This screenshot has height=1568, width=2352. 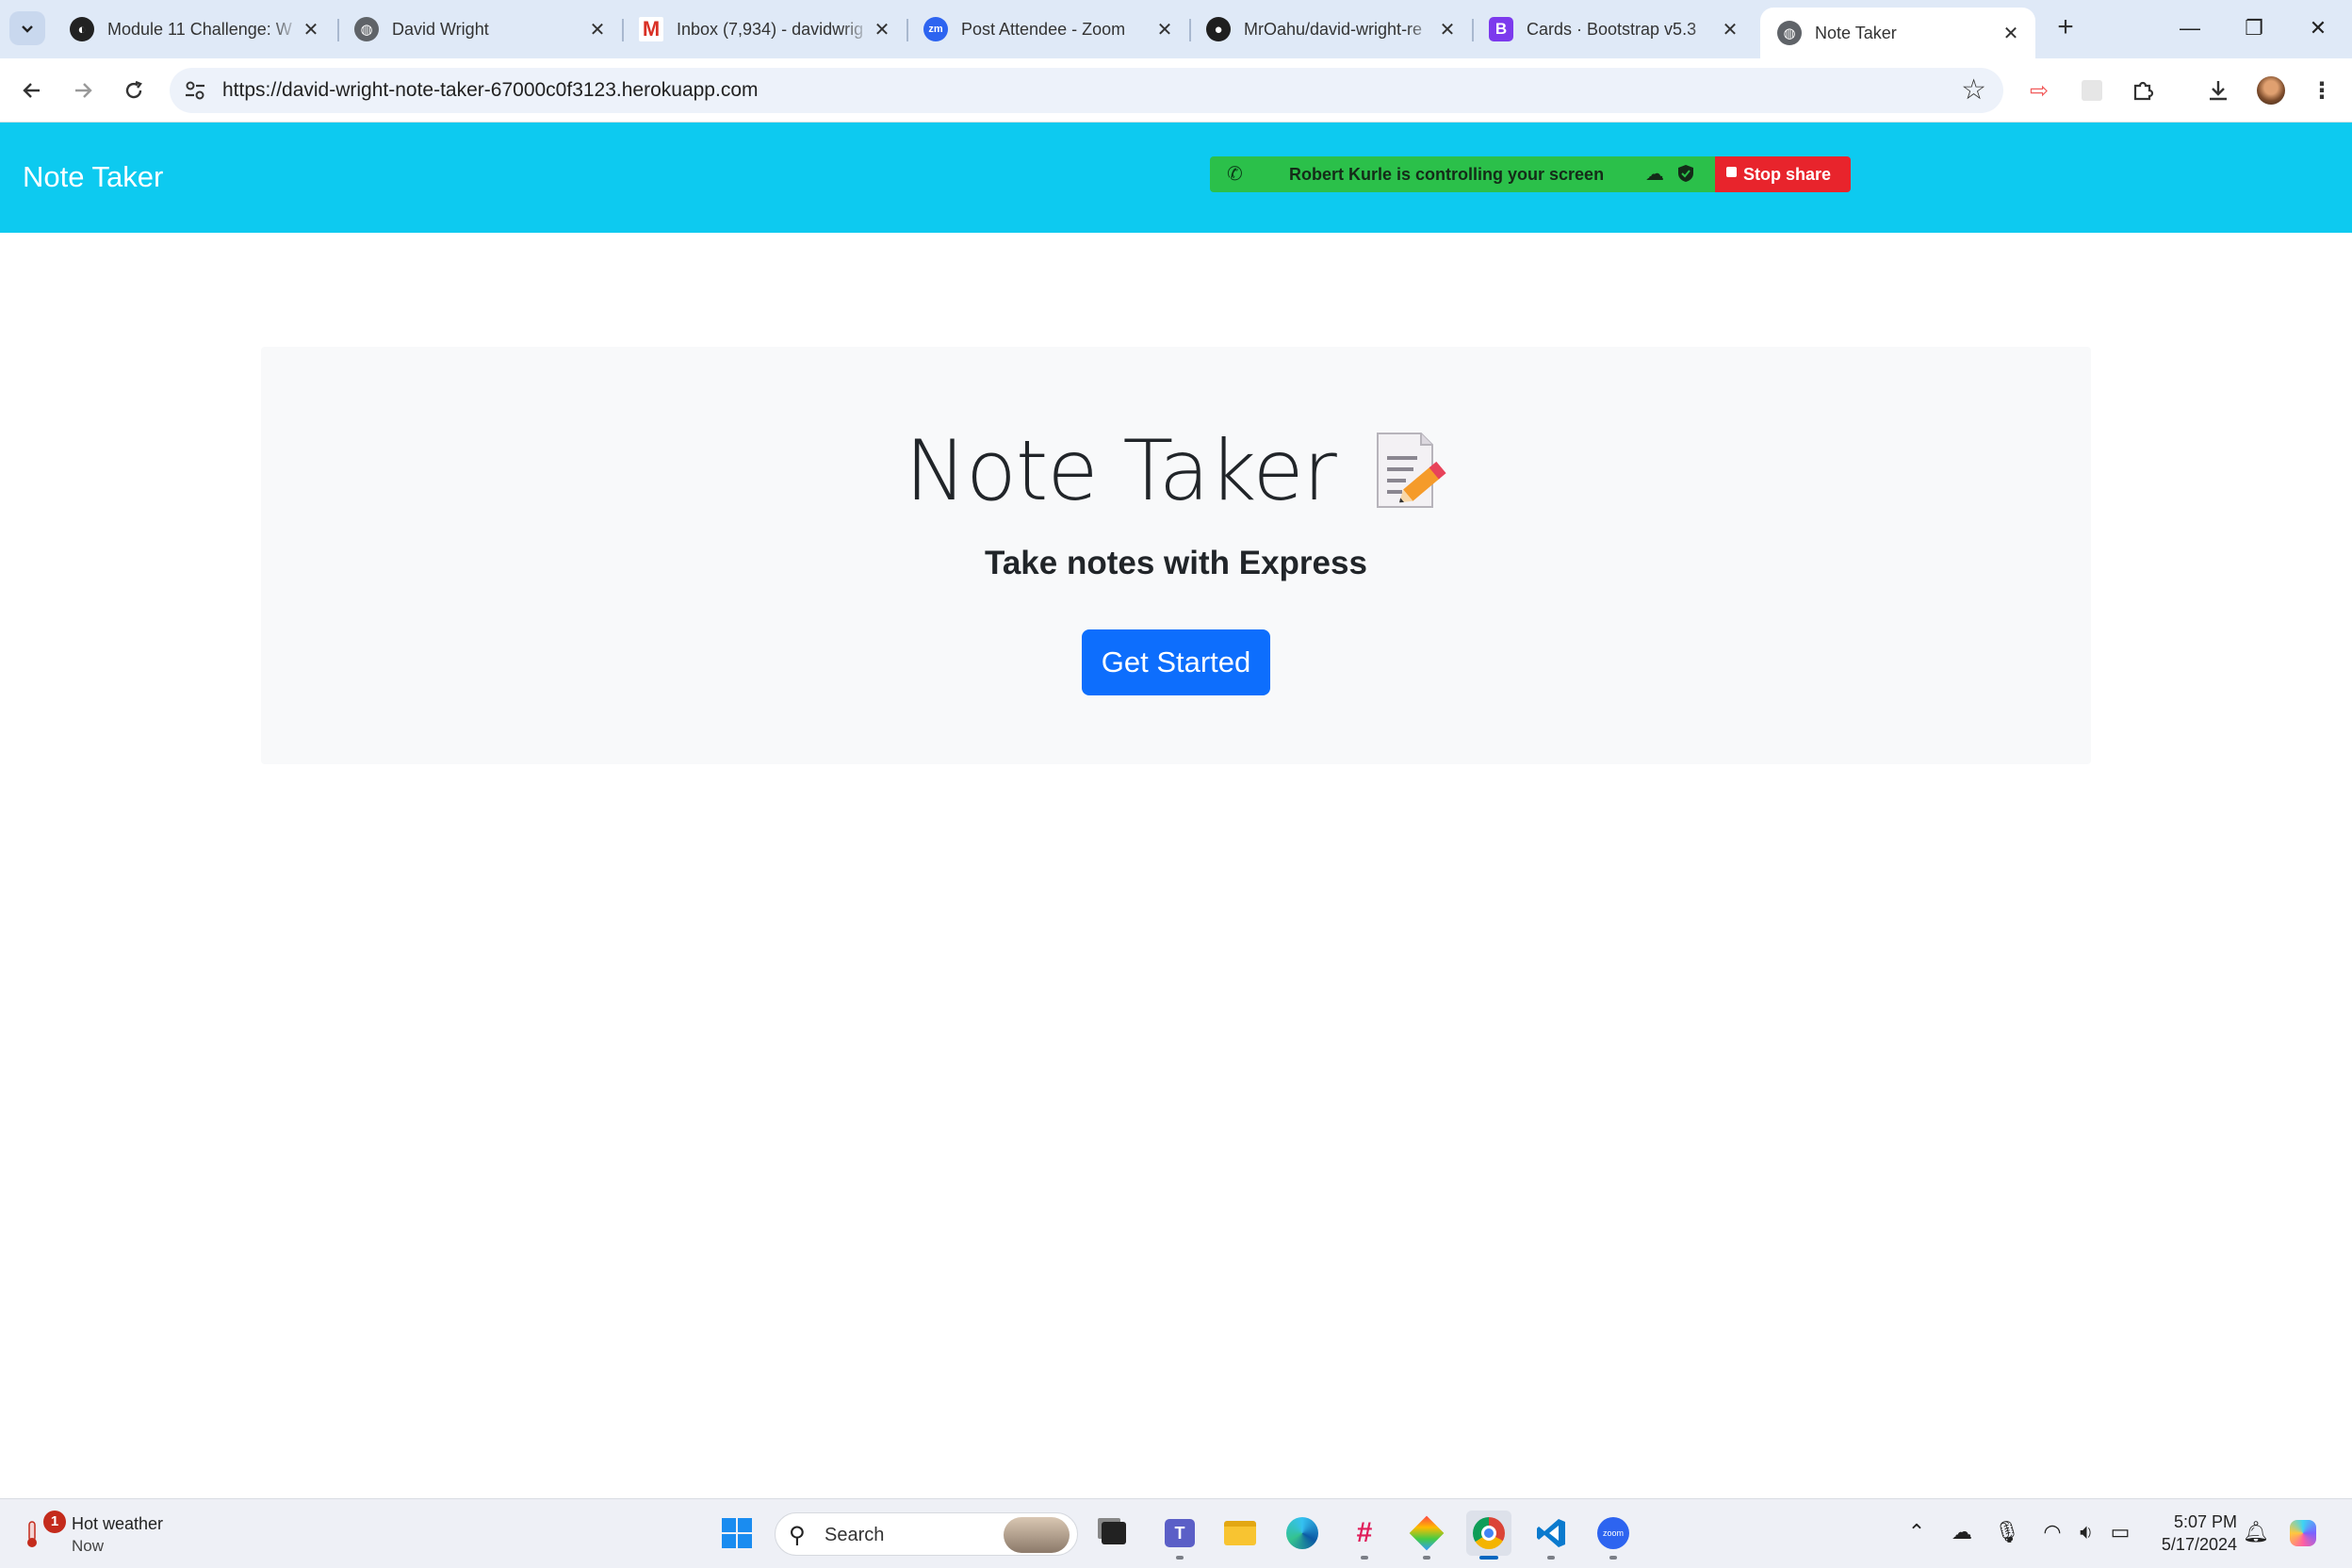 What do you see at coordinates (1411, 471) in the screenshot?
I see `memo-pencil-icon` at bounding box center [1411, 471].